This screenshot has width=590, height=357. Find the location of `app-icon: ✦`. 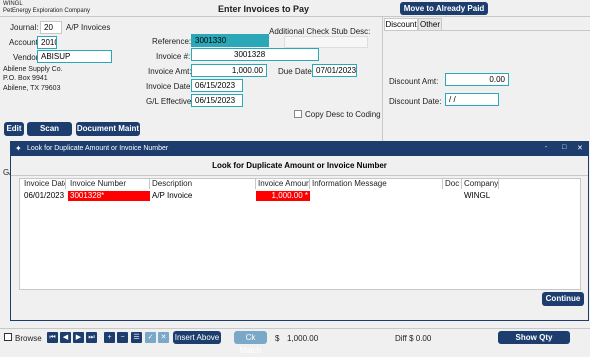

app-icon: ✦ is located at coordinates (18, 148).